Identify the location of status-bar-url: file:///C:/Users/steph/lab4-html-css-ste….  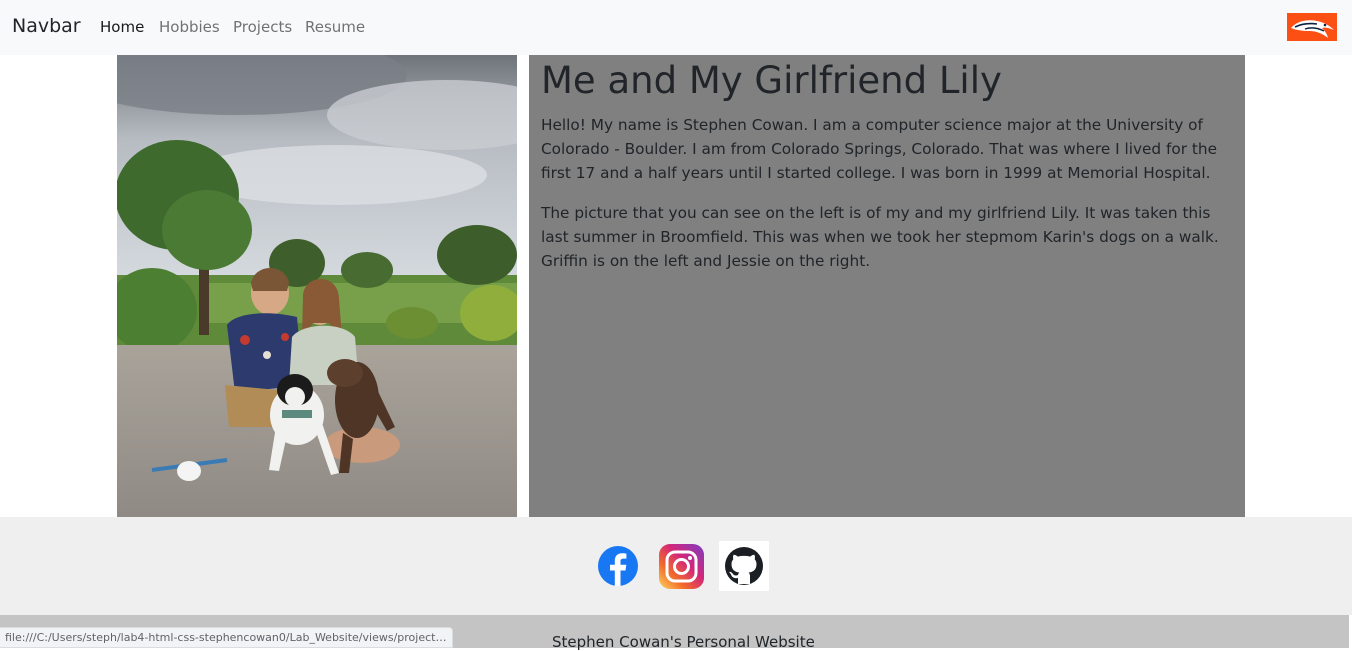
(226, 637).